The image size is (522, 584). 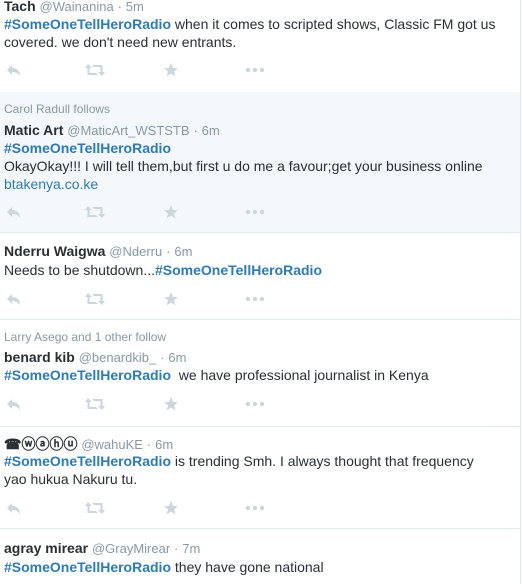 What do you see at coordinates (85, 337) in the screenshot?
I see `social-context: Larry Asego and 1 other follow` at bounding box center [85, 337].